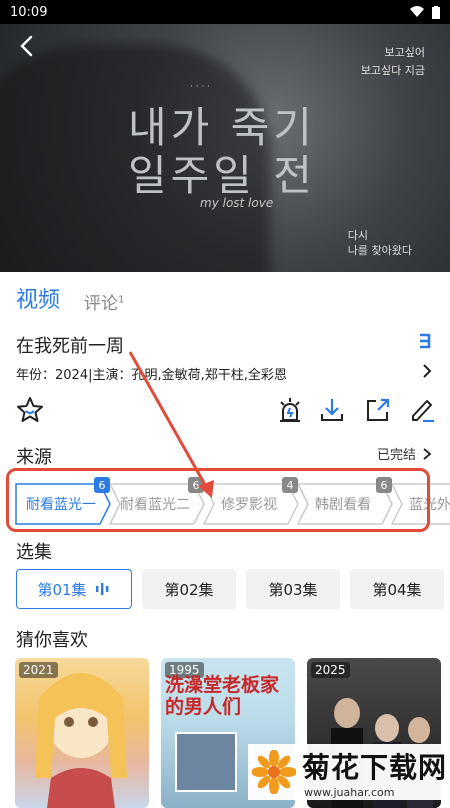  I want to click on episode-button: 第01集, so click(74, 589).